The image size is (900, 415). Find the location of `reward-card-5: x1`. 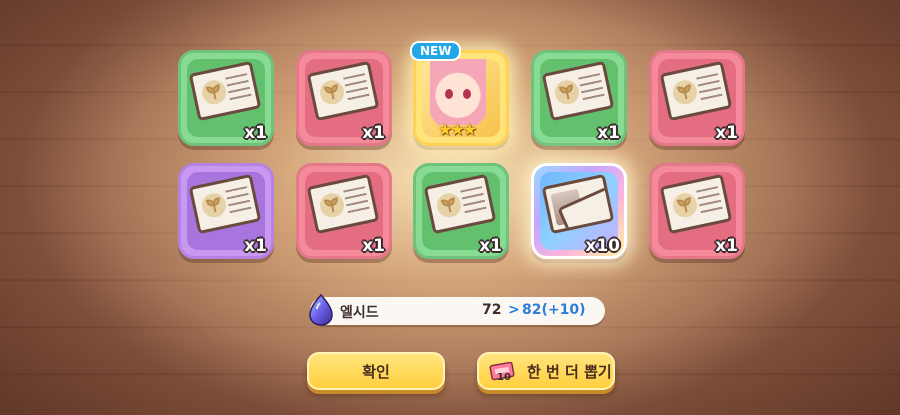

reward-card-5: x1 is located at coordinates (697, 98).